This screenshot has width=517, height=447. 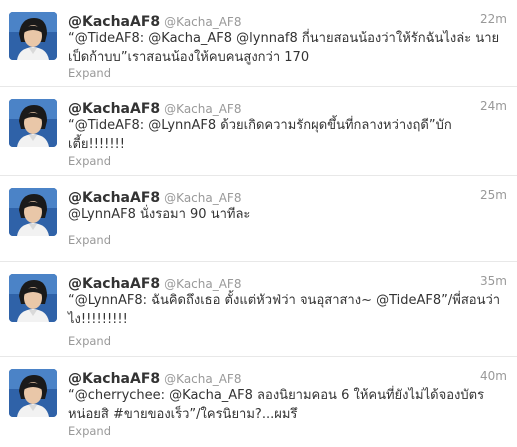 What do you see at coordinates (493, 106) in the screenshot?
I see `tweet-timestamp: 24m` at bounding box center [493, 106].